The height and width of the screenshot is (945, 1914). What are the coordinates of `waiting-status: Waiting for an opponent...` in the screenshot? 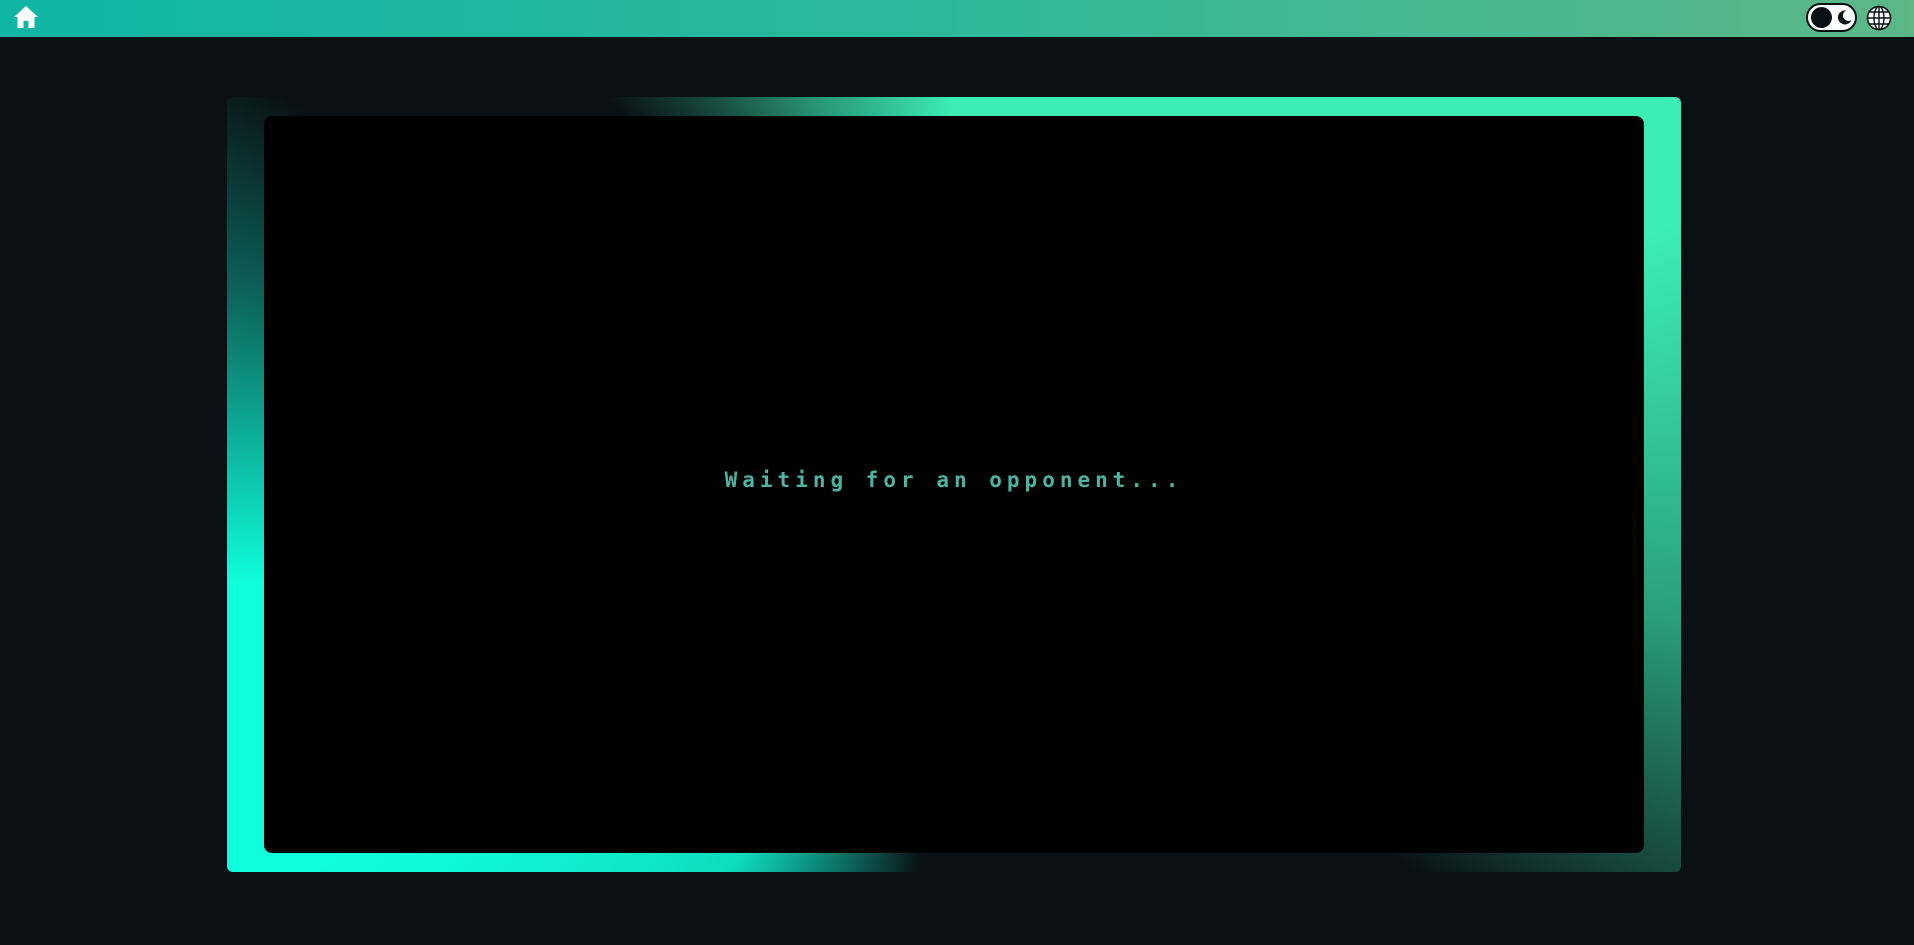 It's located at (954, 480).